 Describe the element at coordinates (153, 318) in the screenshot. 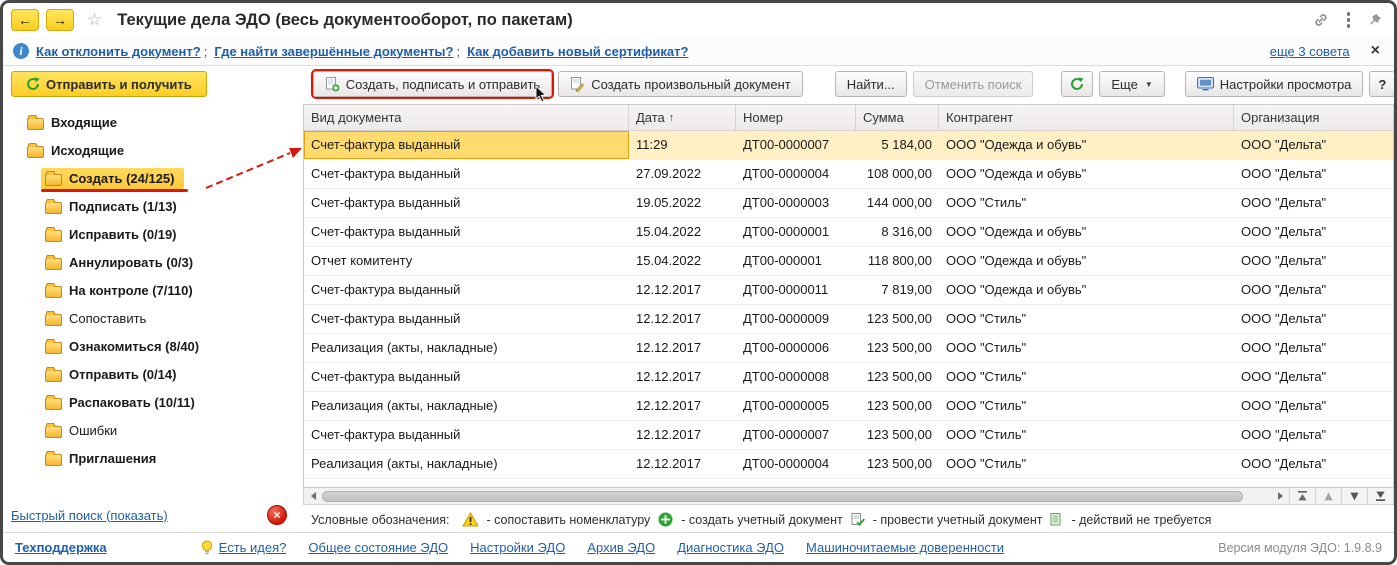

I see `sidebar-item-match: Сопоставить` at that location.